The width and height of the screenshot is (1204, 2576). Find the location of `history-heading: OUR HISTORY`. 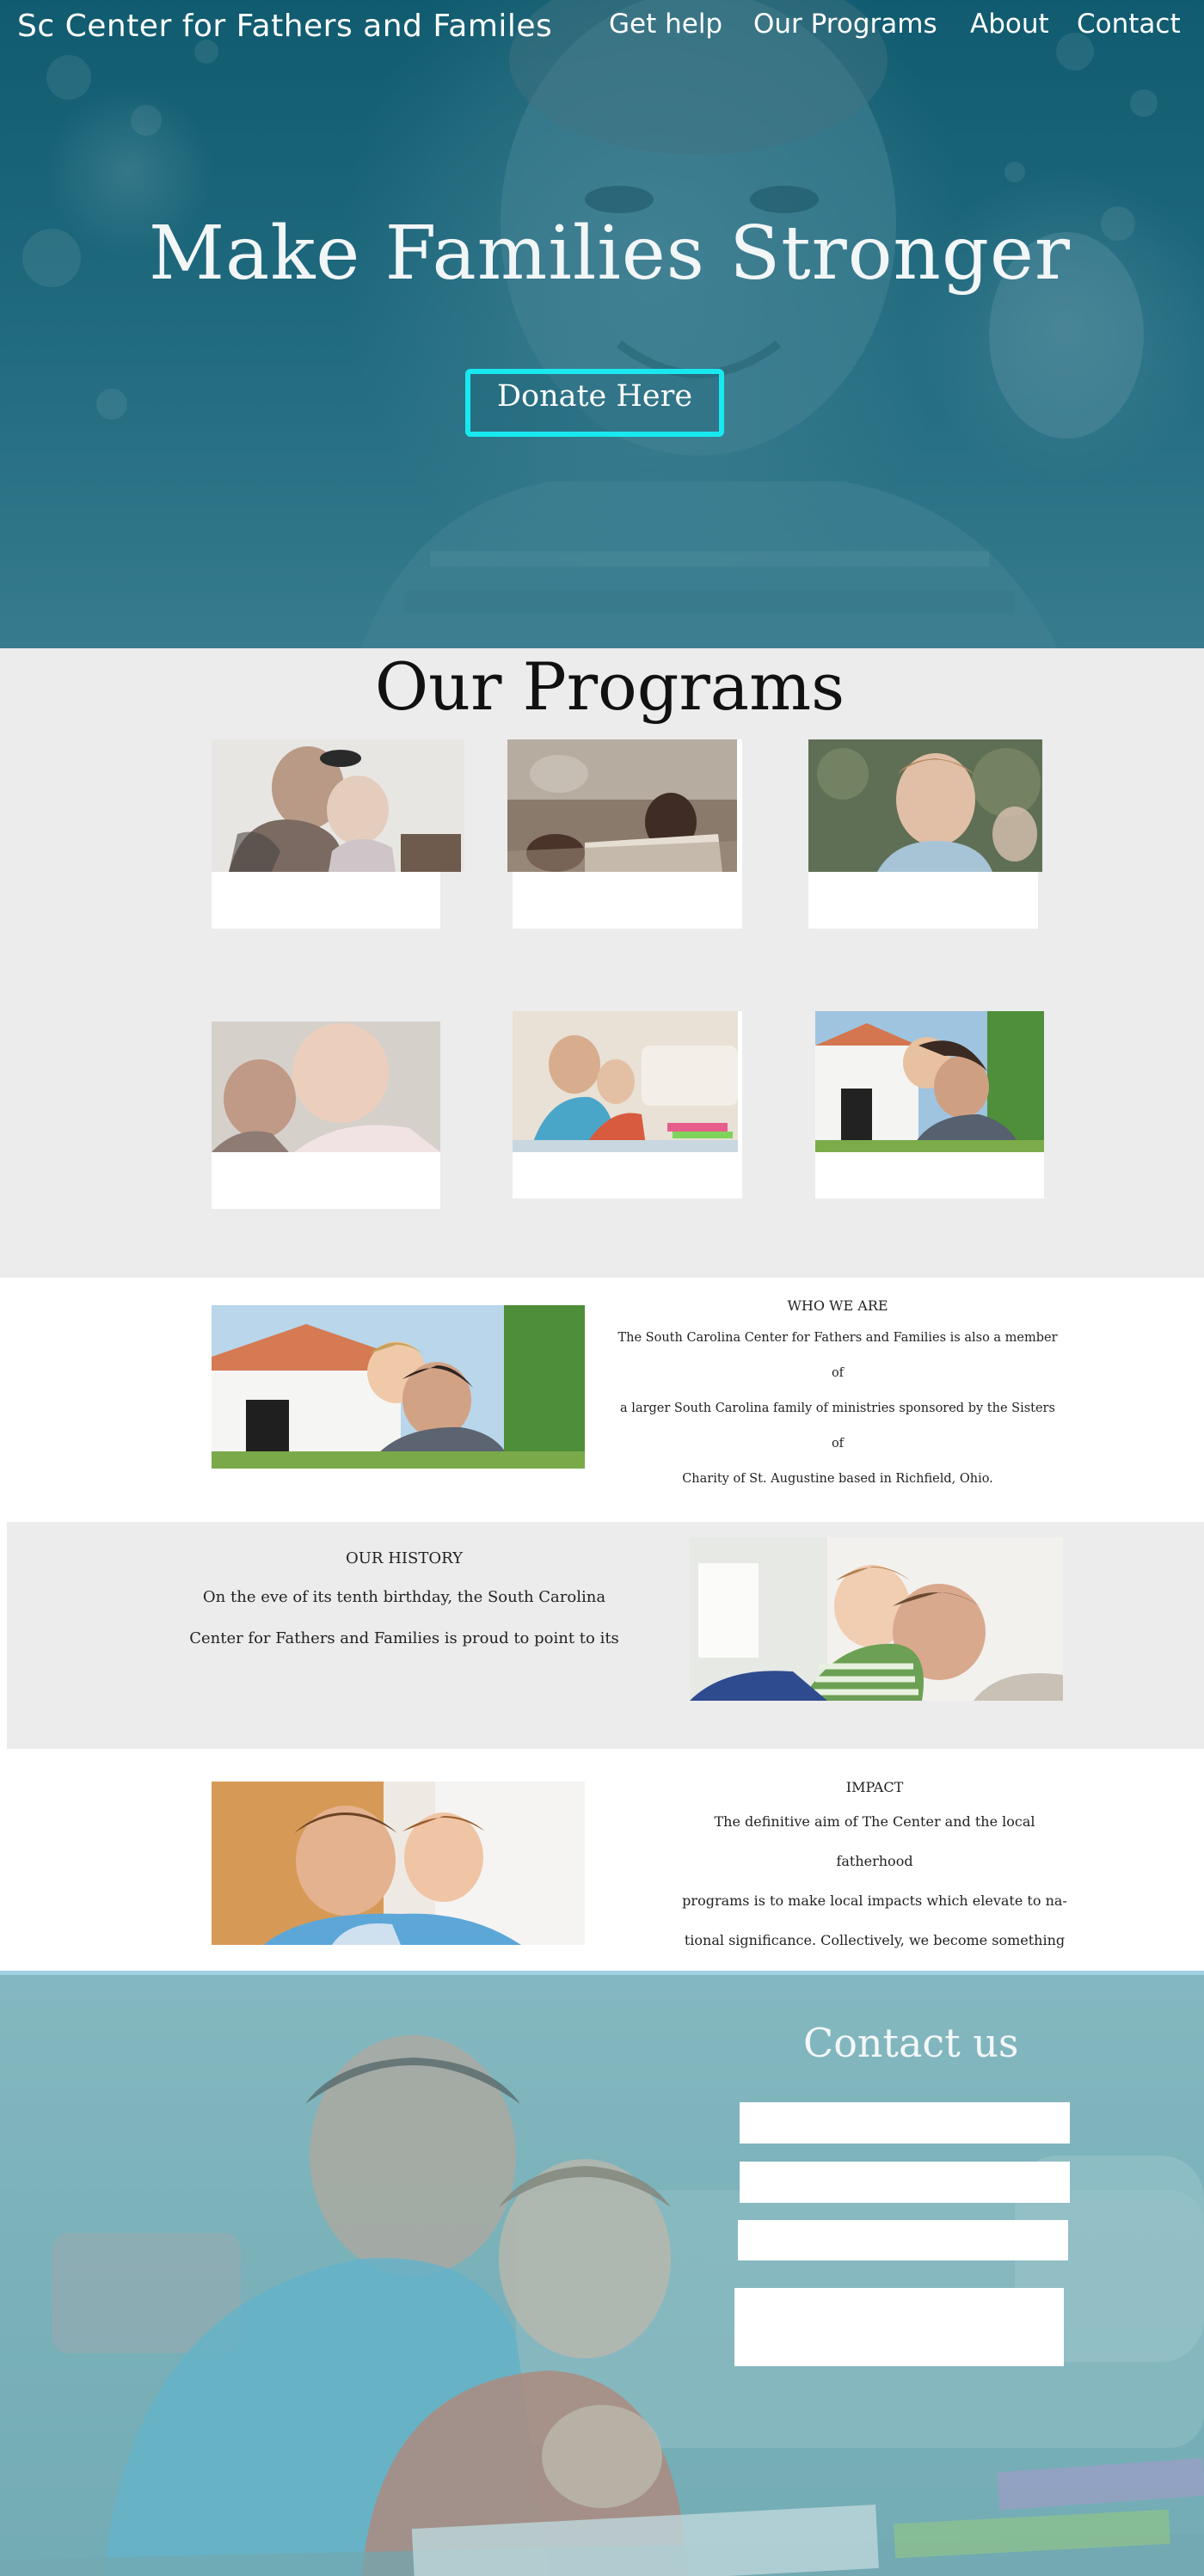

history-heading: OUR HISTORY is located at coordinates (404, 1558).